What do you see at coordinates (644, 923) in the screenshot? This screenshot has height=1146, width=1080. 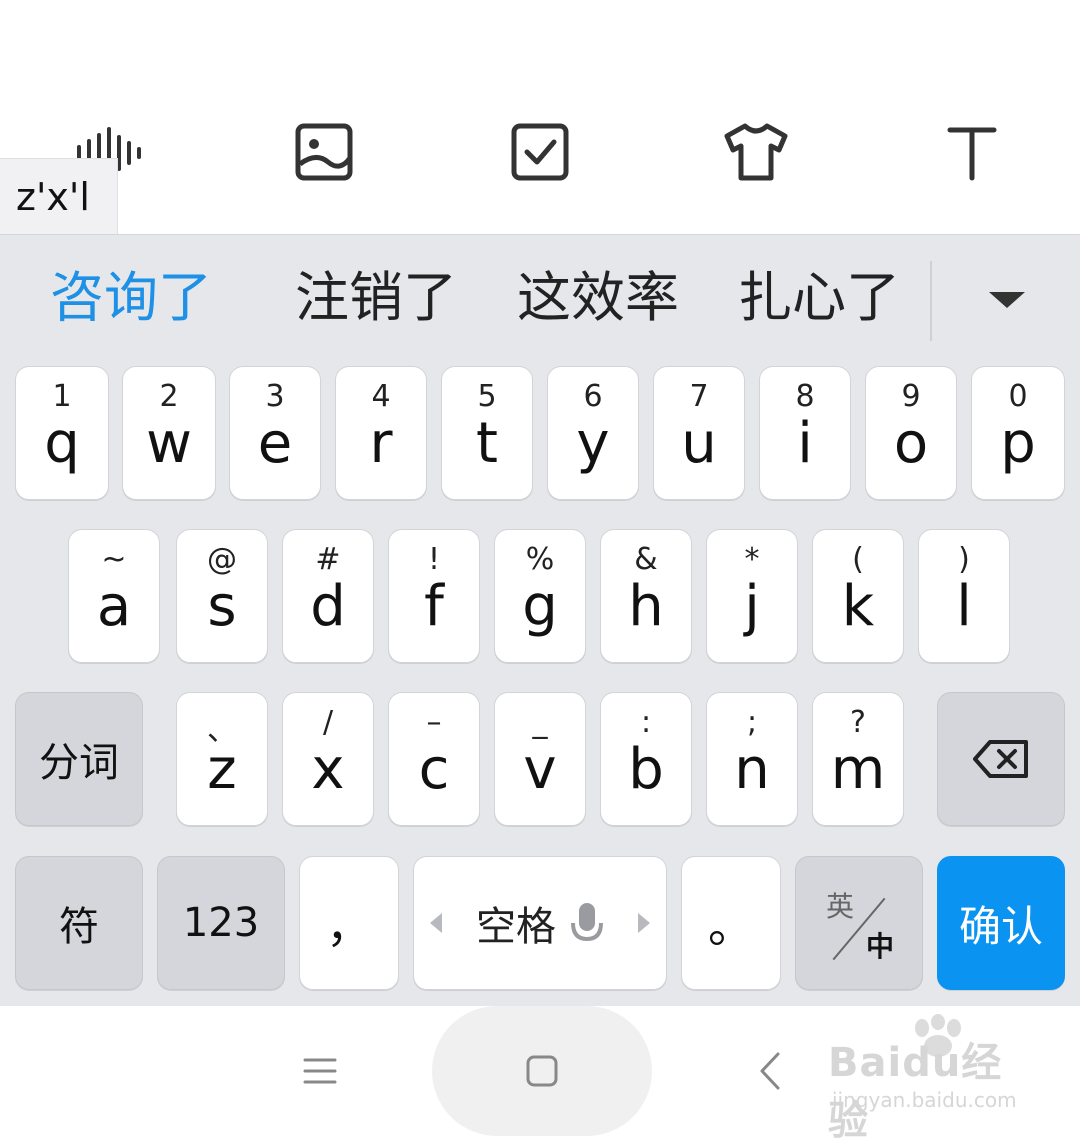 I see `cursor-right-icon` at bounding box center [644, 923].